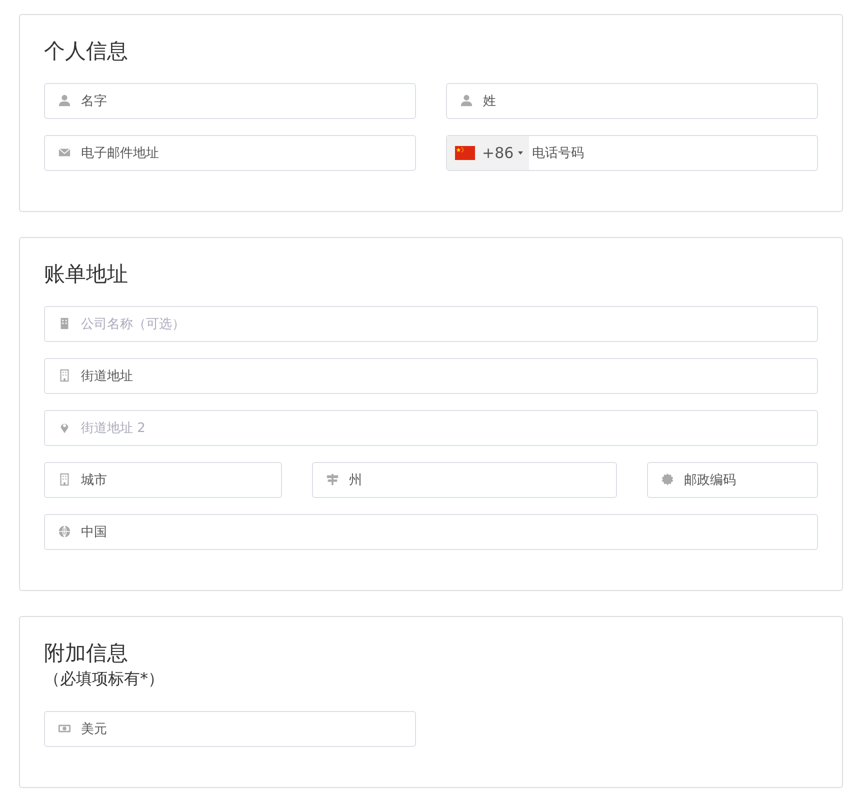  What do you see at coordinates (86, 51) in the screenshot?
I see `section-title: 个人信息` at bounding box center [86, 51].